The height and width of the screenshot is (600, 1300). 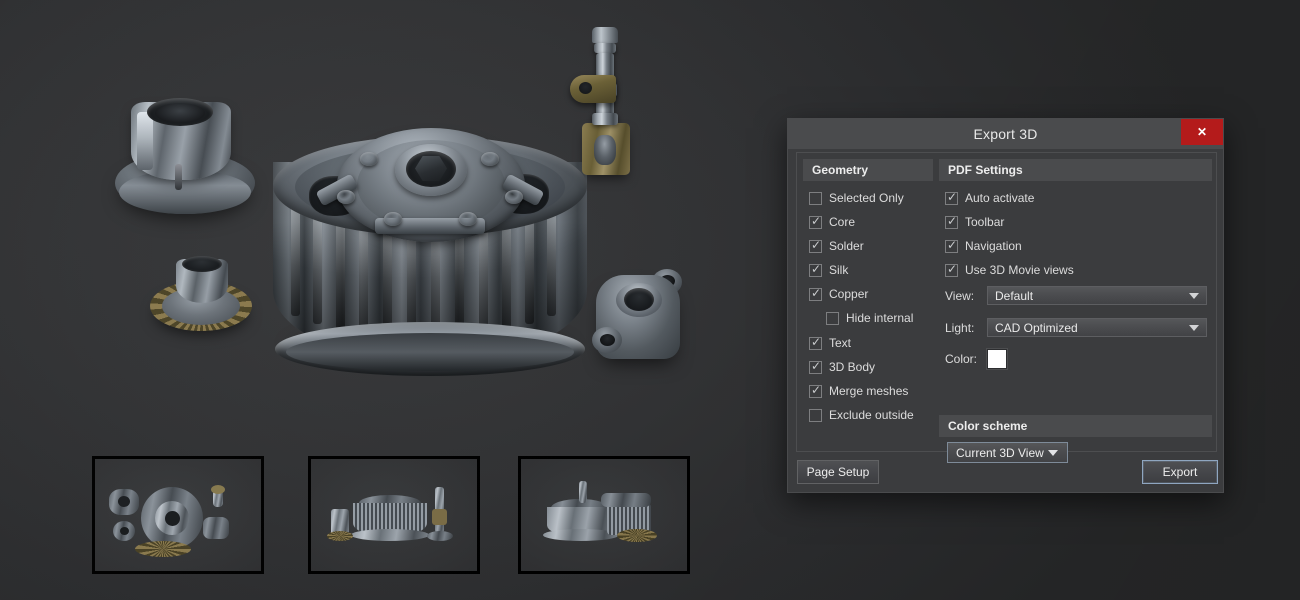 I want to click on view-value: Default, so click(x=1014, y=295).